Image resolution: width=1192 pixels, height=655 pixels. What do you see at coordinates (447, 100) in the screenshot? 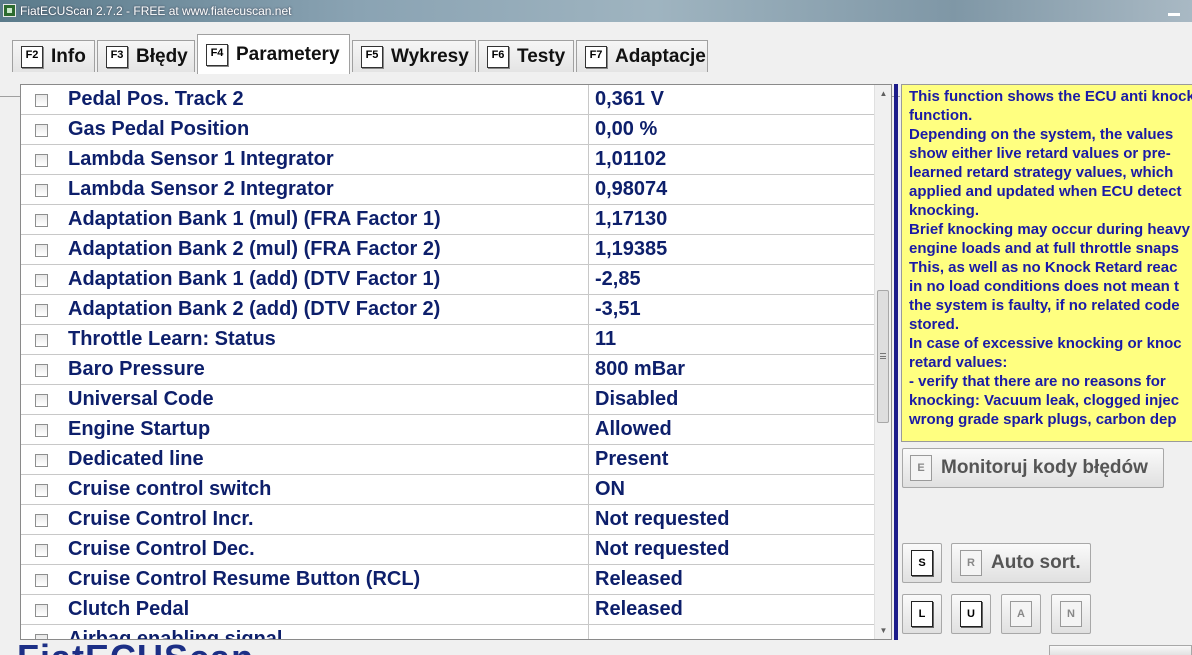
I see `table-row: Pedal Pos. Track 2 0,361 V` at bounding box center [447, 100].